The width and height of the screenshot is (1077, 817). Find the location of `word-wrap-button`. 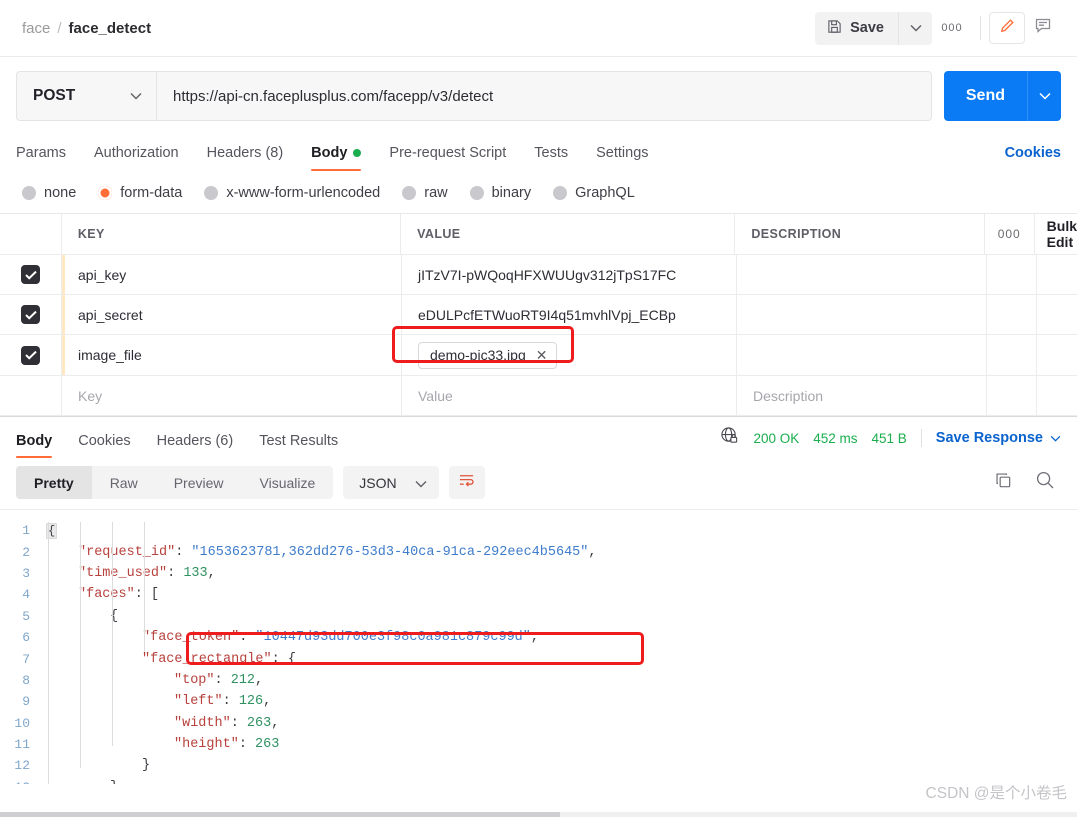

word-wrap-button is located at coordinates (466, 482).